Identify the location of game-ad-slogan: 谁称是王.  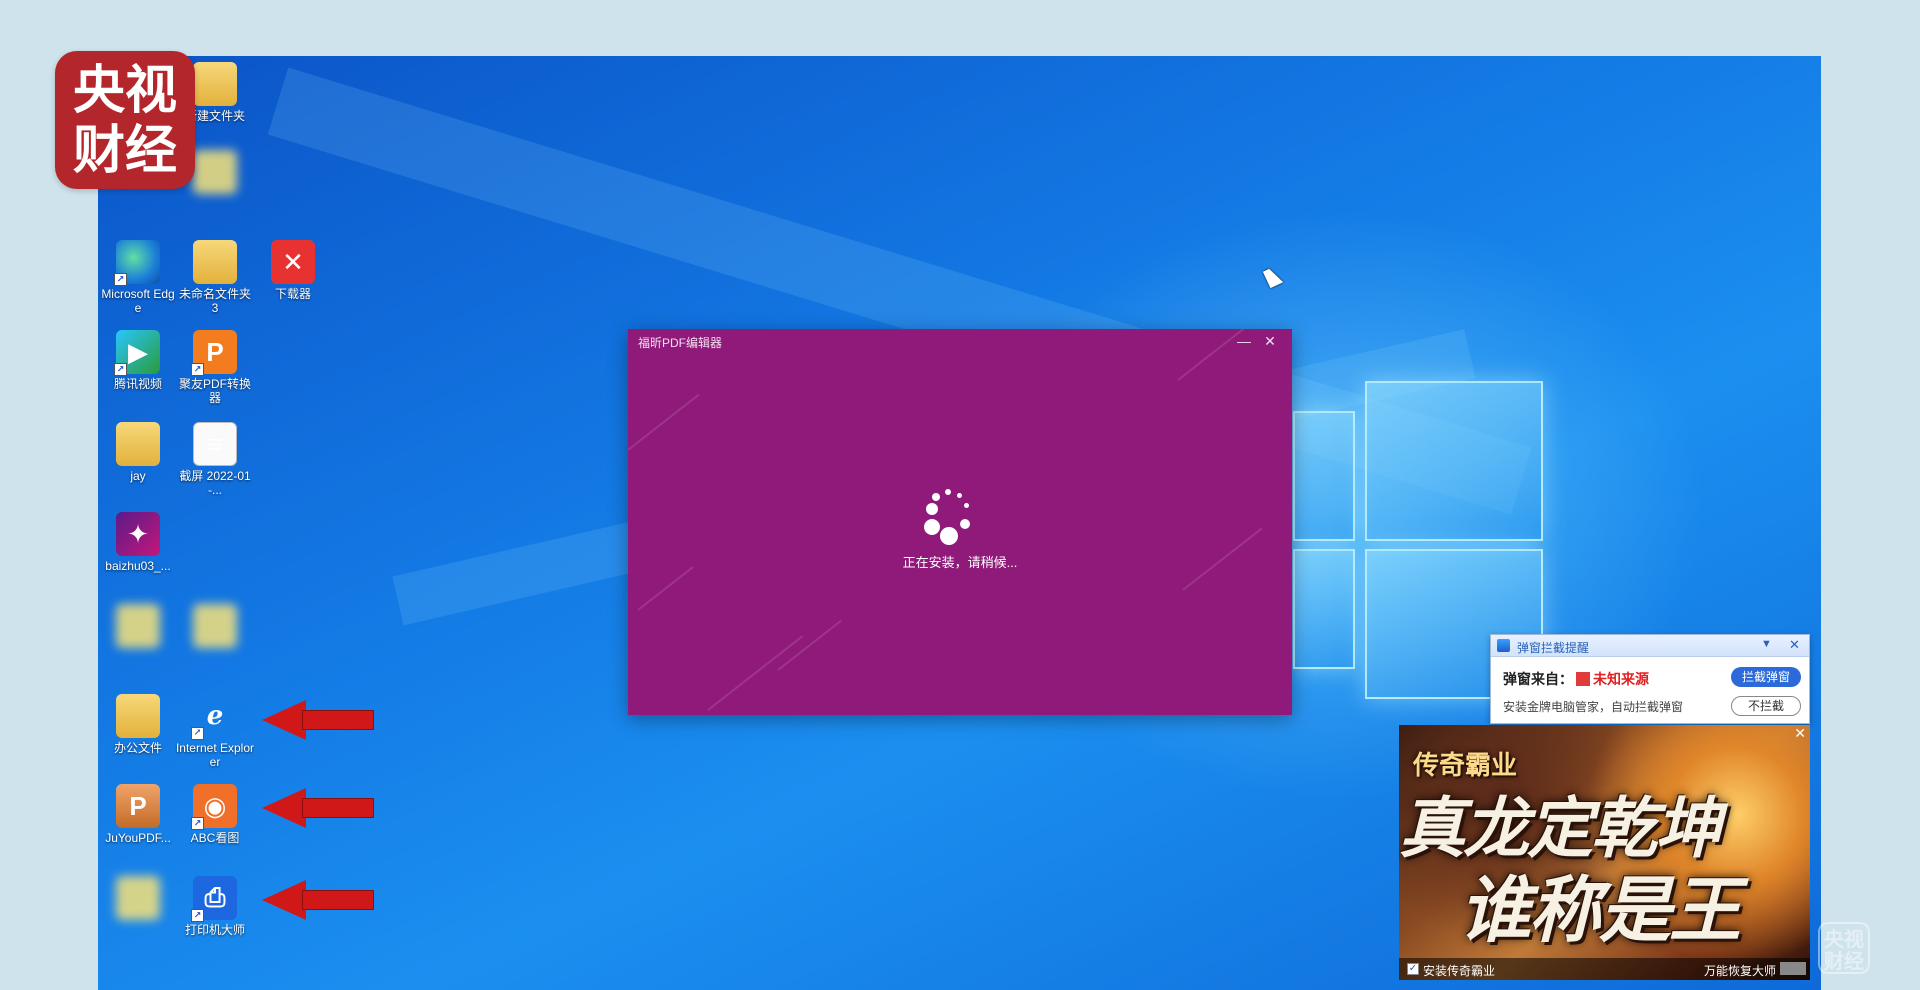
(1600, 909).